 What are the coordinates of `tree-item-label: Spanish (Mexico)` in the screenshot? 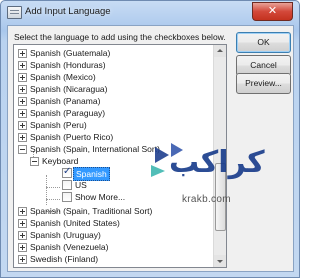 It's located at (63, 77).